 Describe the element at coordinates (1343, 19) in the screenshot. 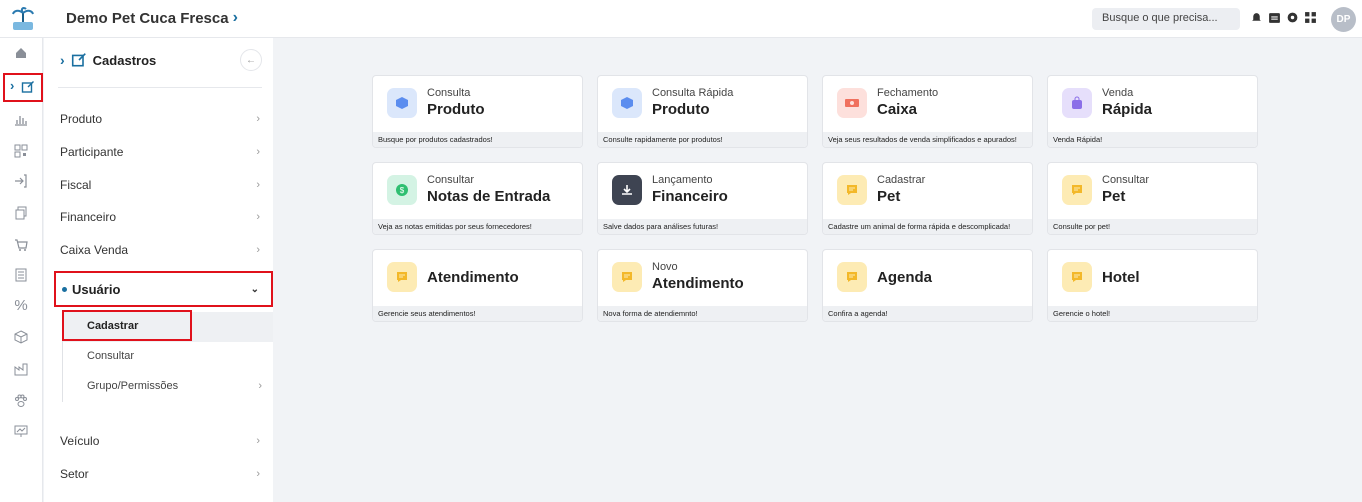

I see `avatar: DP` at that location.